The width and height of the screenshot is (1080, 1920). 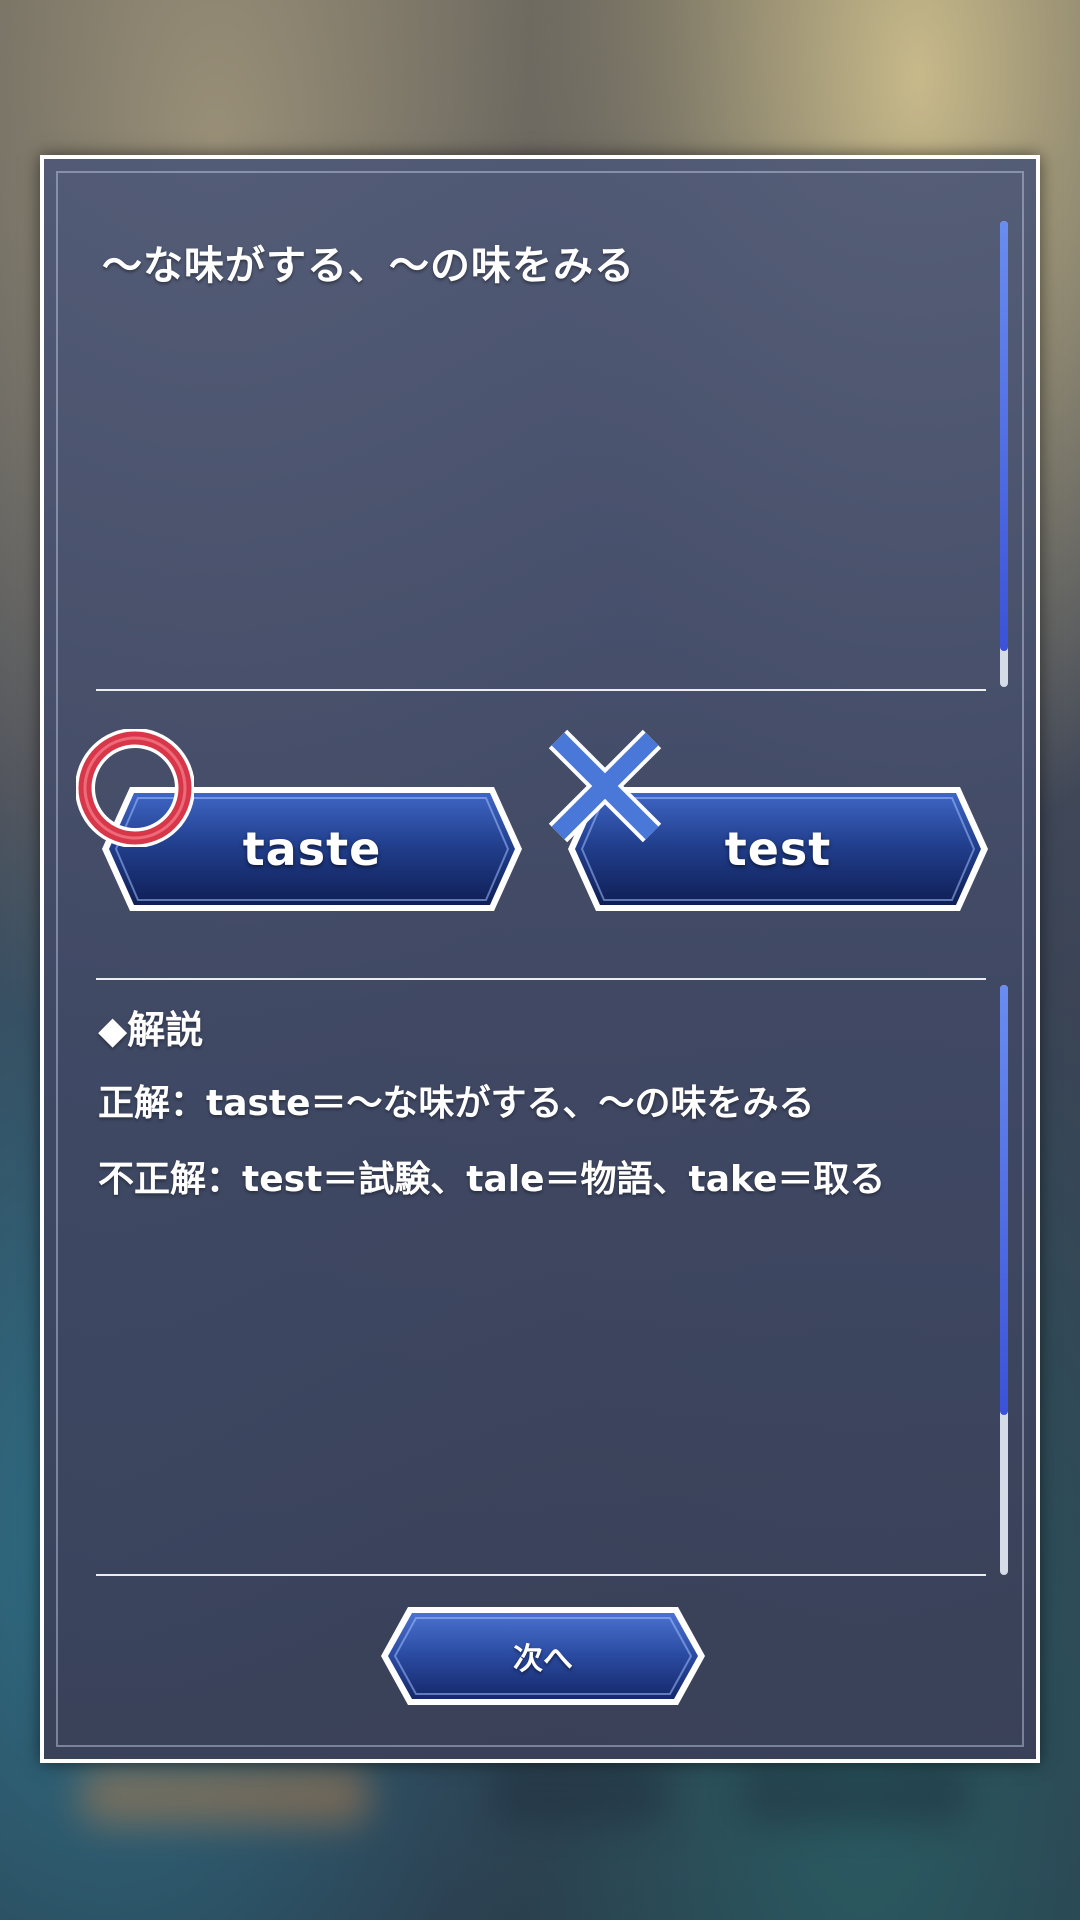 I want to click on cross-wrong-icon, so click(x=605, y=786).